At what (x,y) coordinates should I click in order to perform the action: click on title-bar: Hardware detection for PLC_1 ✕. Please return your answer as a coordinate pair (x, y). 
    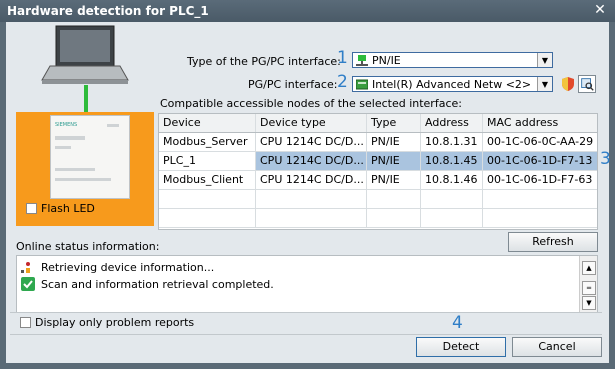
    Looking at the image, I should click on (307, 11).